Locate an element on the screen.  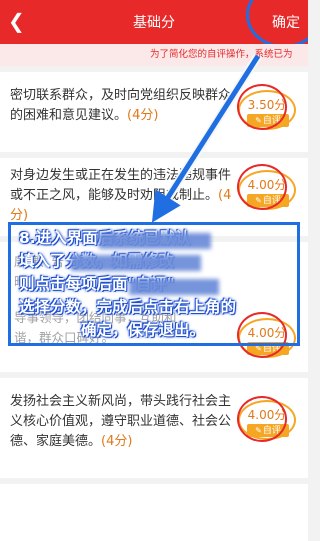
item-text: 密切联系群众，及时向党组织反映群众的困难和意见建议。(4分) is located at coordinates (121, 105).